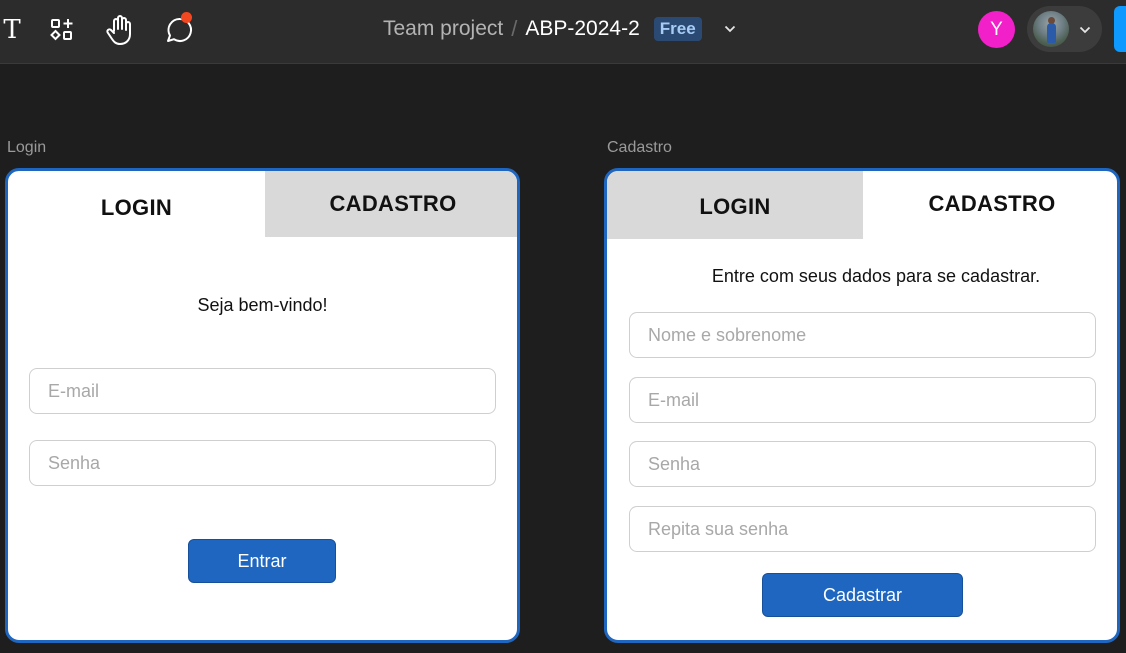  Describe the element at coordinates (262, 561) in the screenshot. I see `login-submit-button: Entrar` at that location.